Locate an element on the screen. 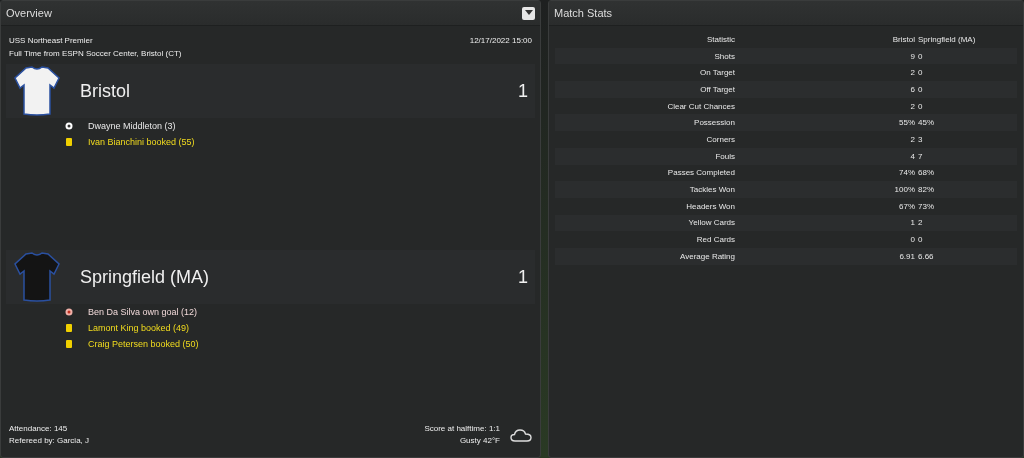  dropdown-button is located at coordinates (528, 13).